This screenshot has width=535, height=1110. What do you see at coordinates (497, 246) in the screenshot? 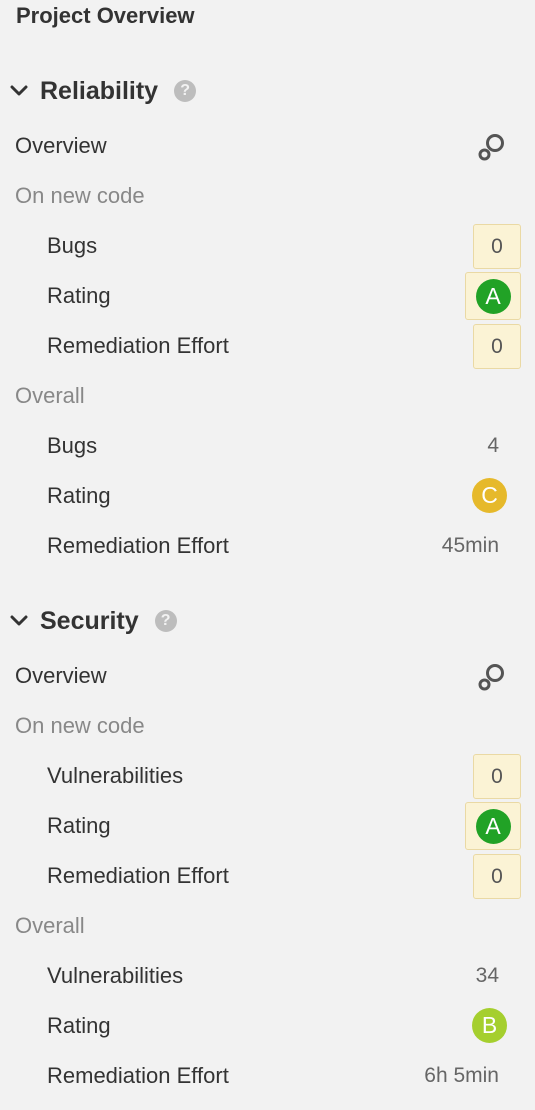
I see `new-bugs-value: 0` at bounding box center [497, 246].